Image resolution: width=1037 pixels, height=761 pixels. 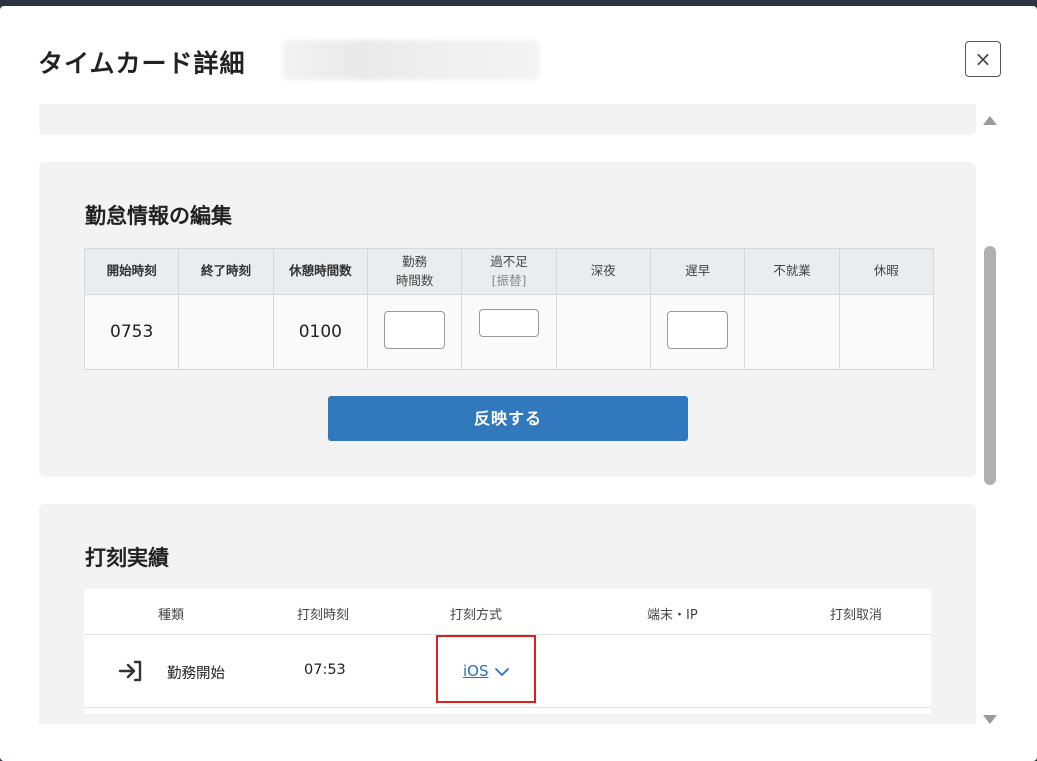 What do you see at coordinates (672, 615) in the screenshot?
I see `header-device: 端末・IP` at bounding box center [672, 615].